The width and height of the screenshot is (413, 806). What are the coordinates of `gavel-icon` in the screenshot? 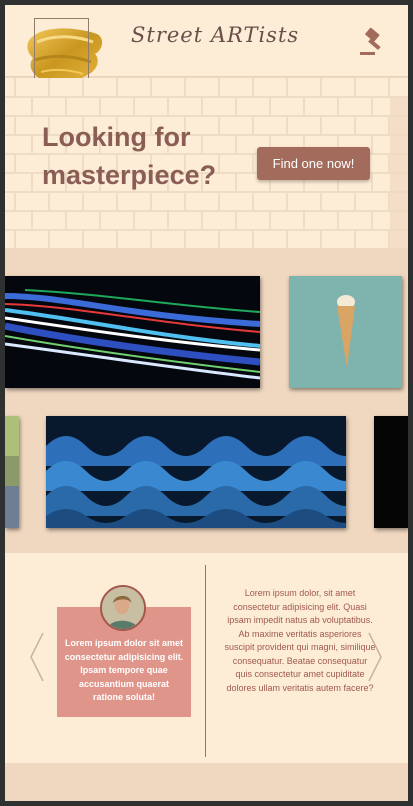 It's located at (372, 42).